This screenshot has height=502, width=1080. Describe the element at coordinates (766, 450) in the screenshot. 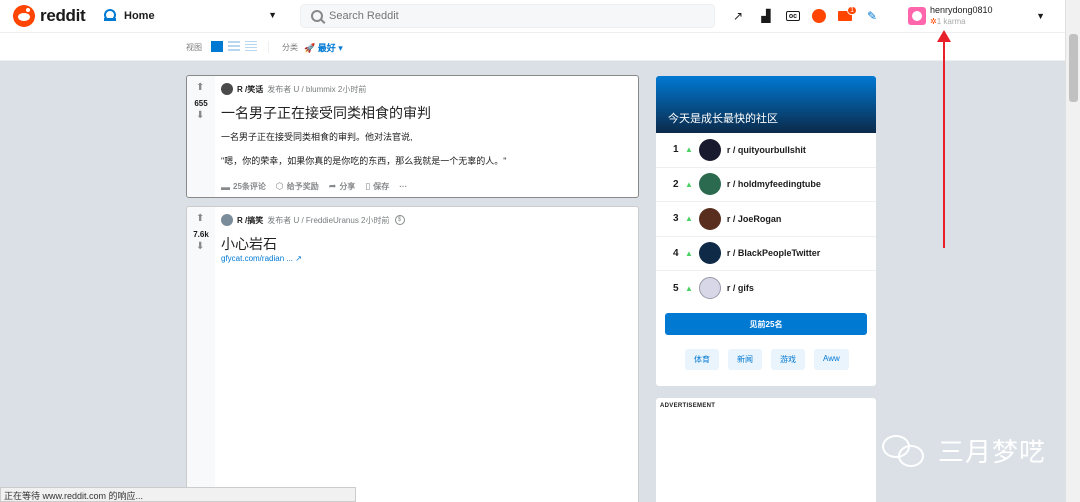

I see `advertisement-card: ADVERTISEMENT` at that location.